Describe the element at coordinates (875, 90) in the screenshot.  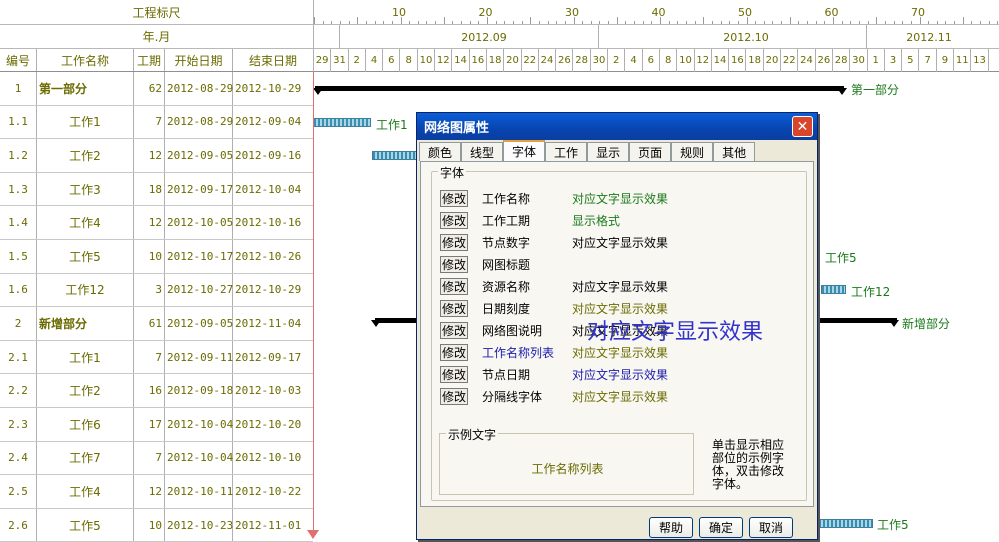
I see `group-1-label: 第一部分` at that location.